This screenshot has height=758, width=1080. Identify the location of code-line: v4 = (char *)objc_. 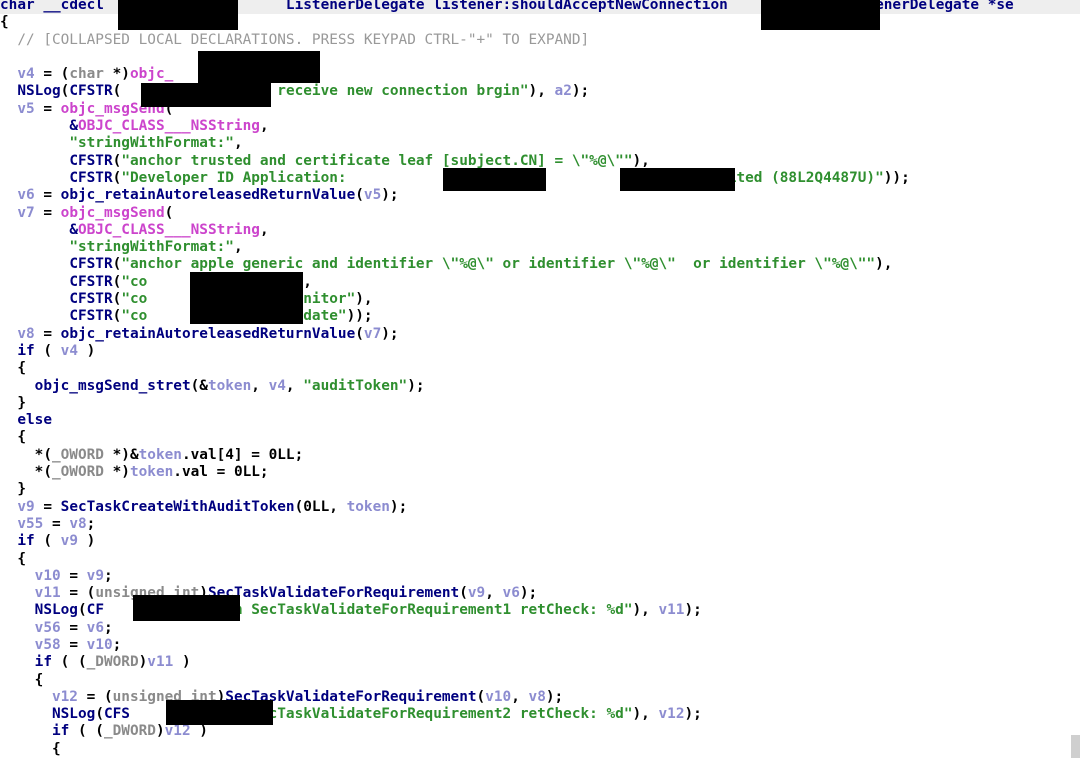
(540, 74).